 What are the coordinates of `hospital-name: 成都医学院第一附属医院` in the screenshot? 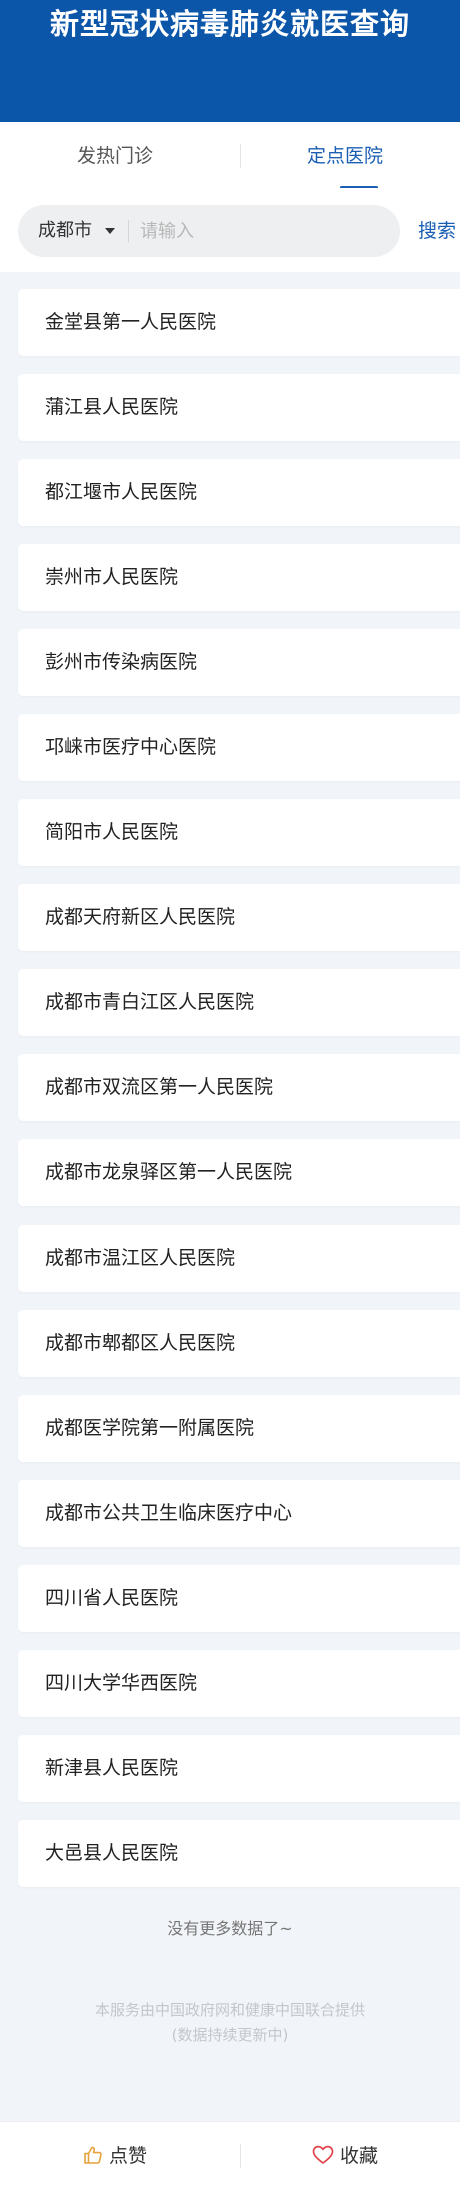 It's located at (150, 1427).